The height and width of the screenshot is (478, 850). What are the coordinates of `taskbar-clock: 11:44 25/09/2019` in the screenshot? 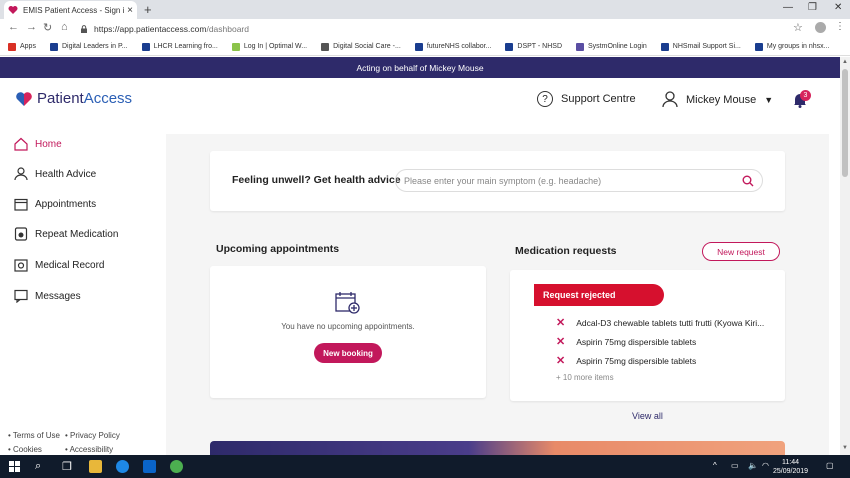 It's located at (790, 467).